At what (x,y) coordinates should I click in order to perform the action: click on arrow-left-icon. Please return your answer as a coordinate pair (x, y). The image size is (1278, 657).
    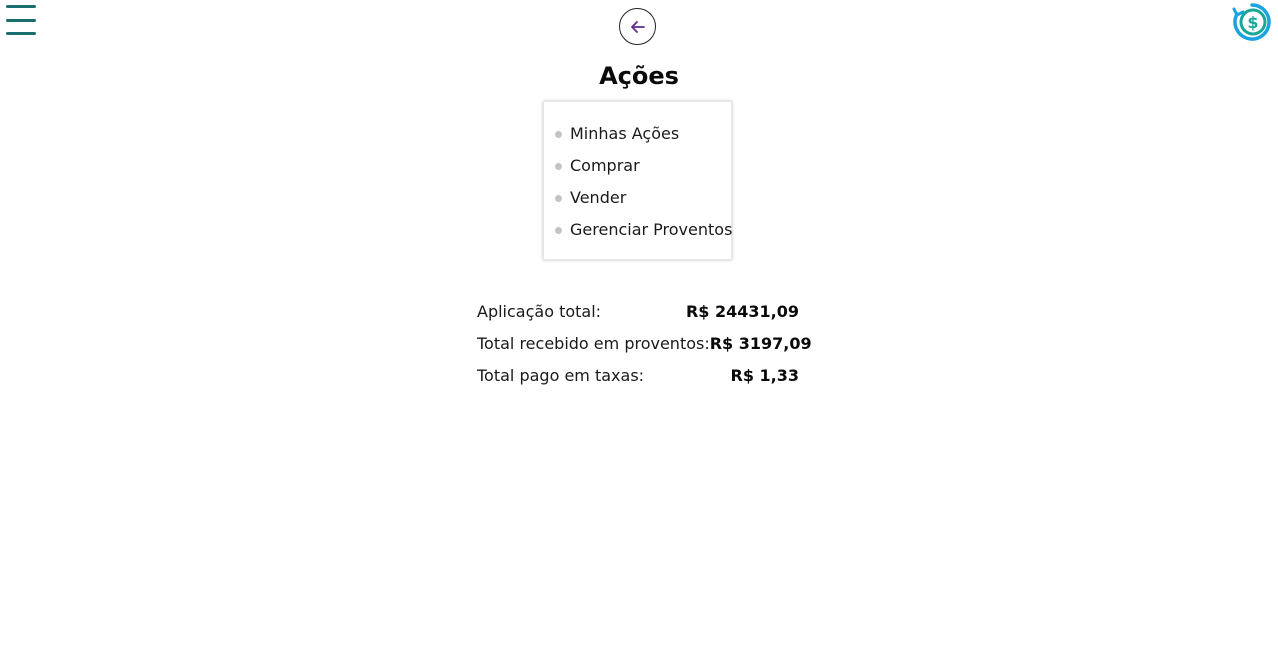
    Looking at the image, I should click on (637, 26).